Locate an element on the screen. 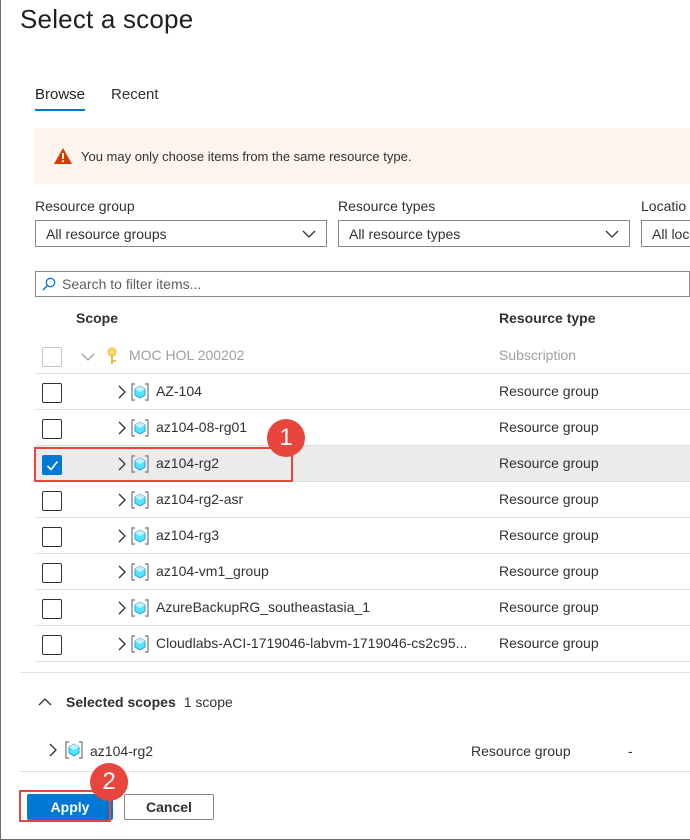 The width and height of the screenshot is (690, 840). subscription-row: MOC HOL 200202 Subscription is located at coordinates (362, 356).